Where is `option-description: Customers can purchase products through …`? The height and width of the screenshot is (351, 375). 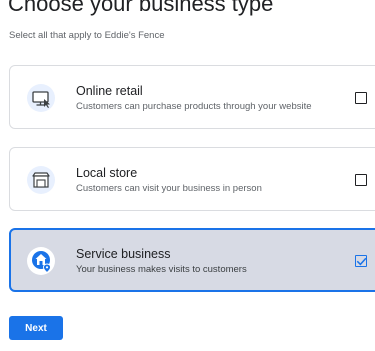 option-description: Customers can purchase products through … is located at coordinates (194, 106).